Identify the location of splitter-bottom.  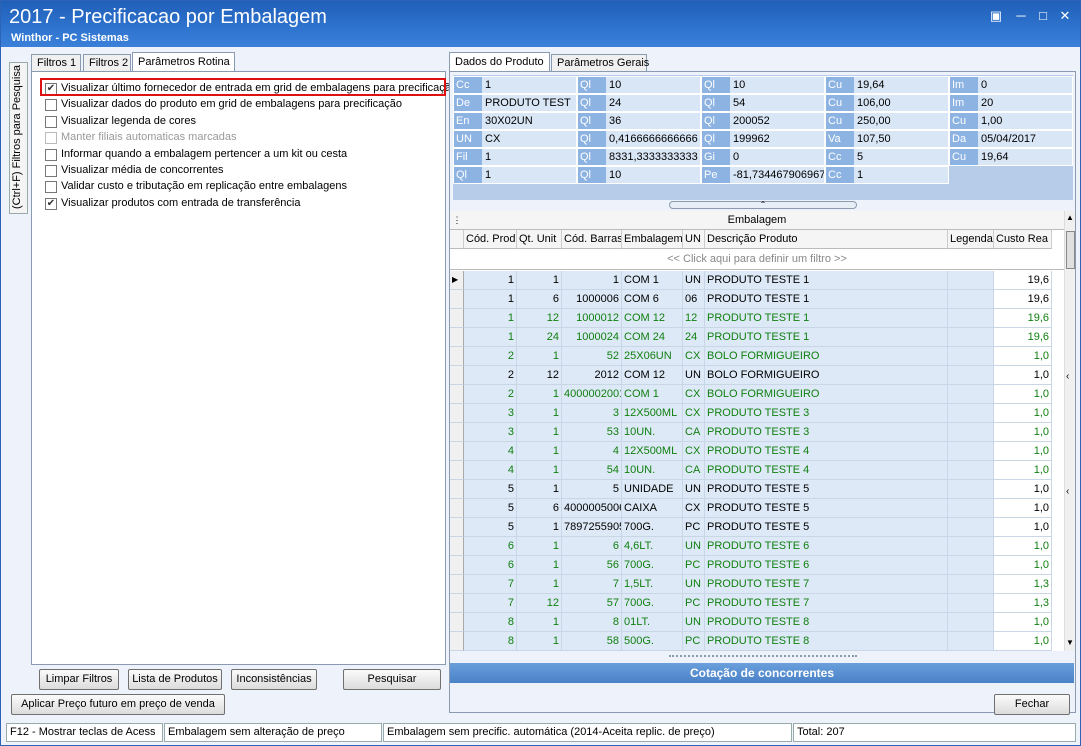
(763, 657).